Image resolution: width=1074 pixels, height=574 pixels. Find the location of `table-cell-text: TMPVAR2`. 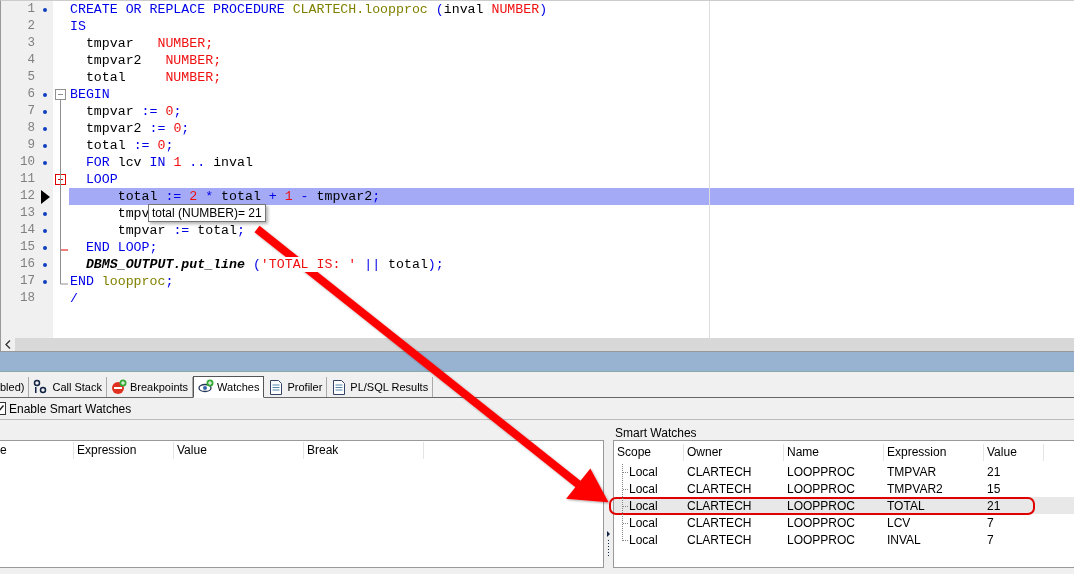

table-cell-text: TMPVAR2 is located at coordinates (915, 489).